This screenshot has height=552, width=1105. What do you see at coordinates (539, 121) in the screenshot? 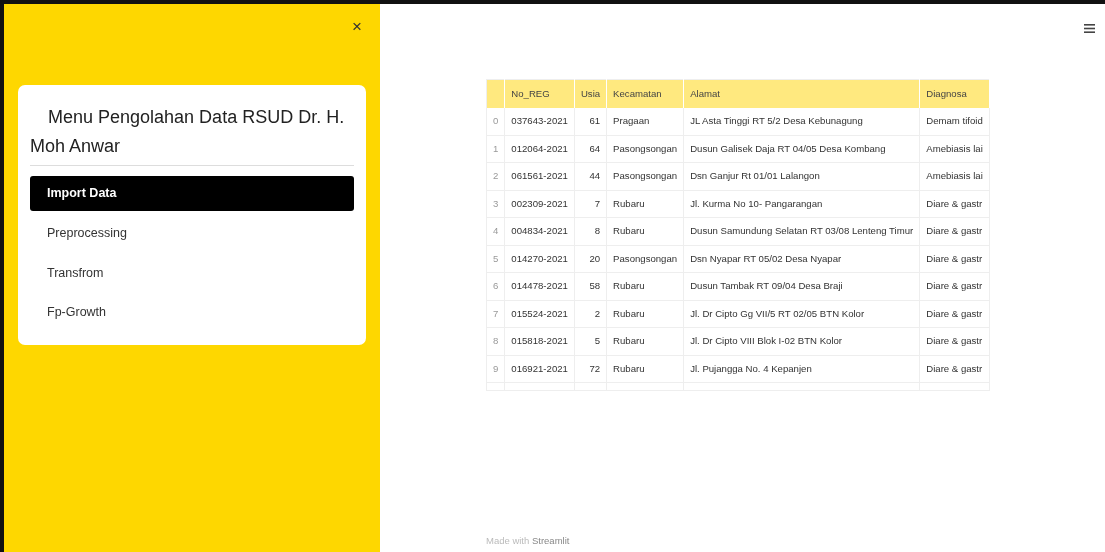
I see `table-cell: 037643-2021` at bounding box center [539, 121].